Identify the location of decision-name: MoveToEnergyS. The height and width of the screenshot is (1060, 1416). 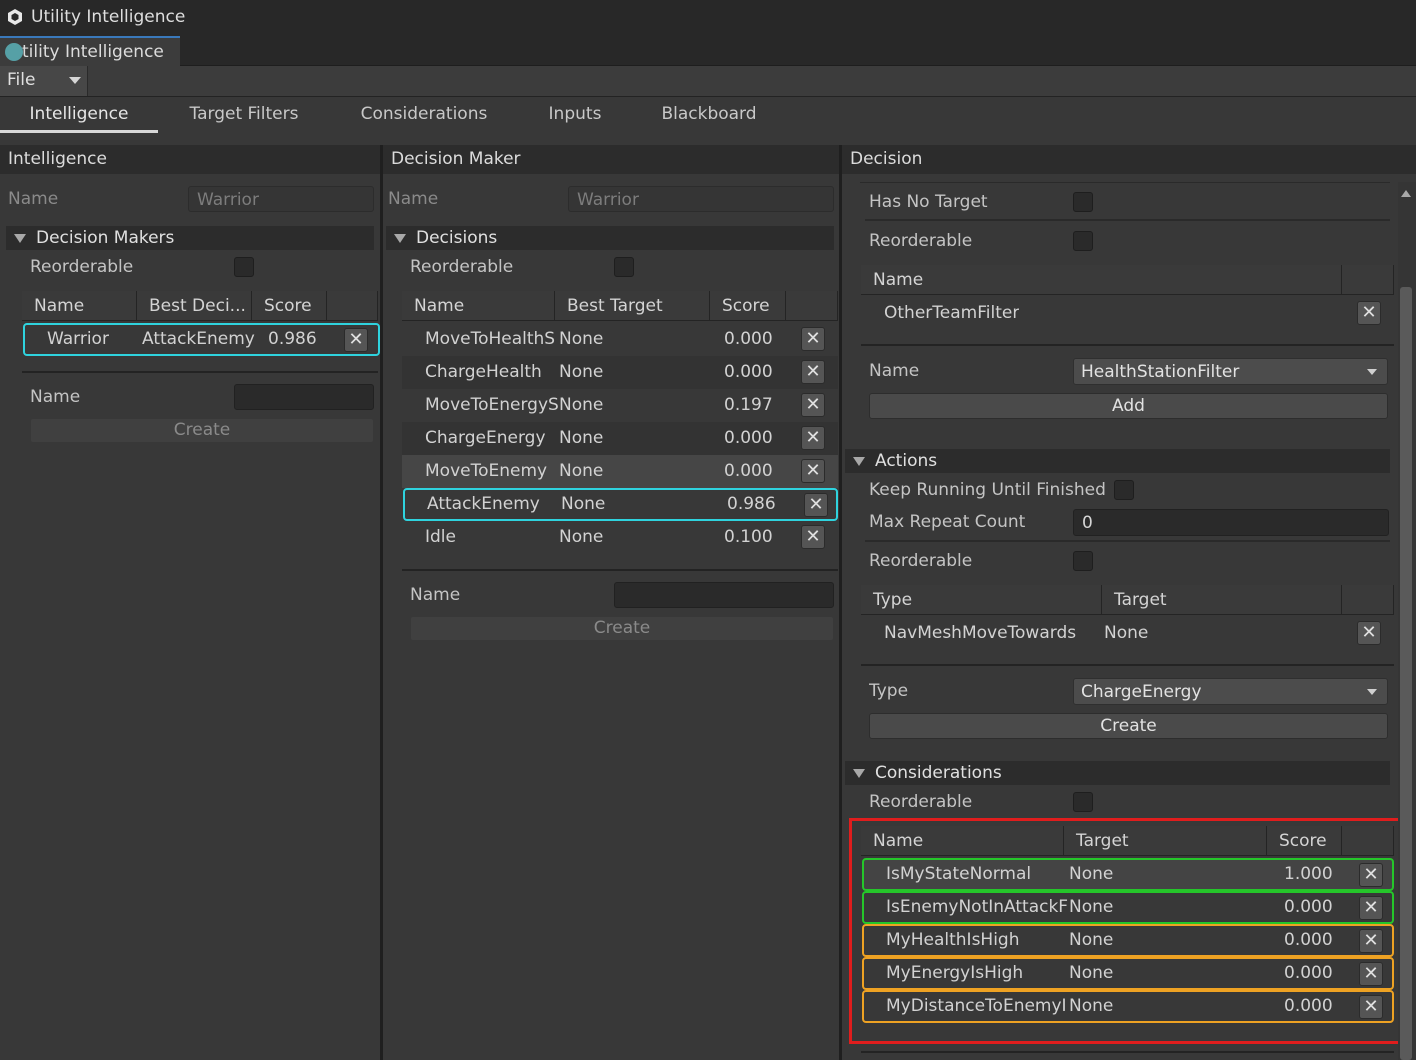
(492, 405).